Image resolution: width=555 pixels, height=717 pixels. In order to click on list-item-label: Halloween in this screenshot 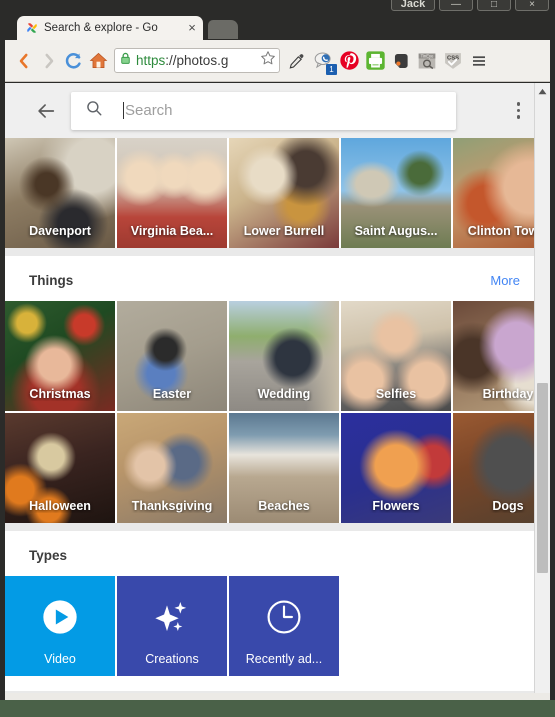, I will do `click(60, 506)`.